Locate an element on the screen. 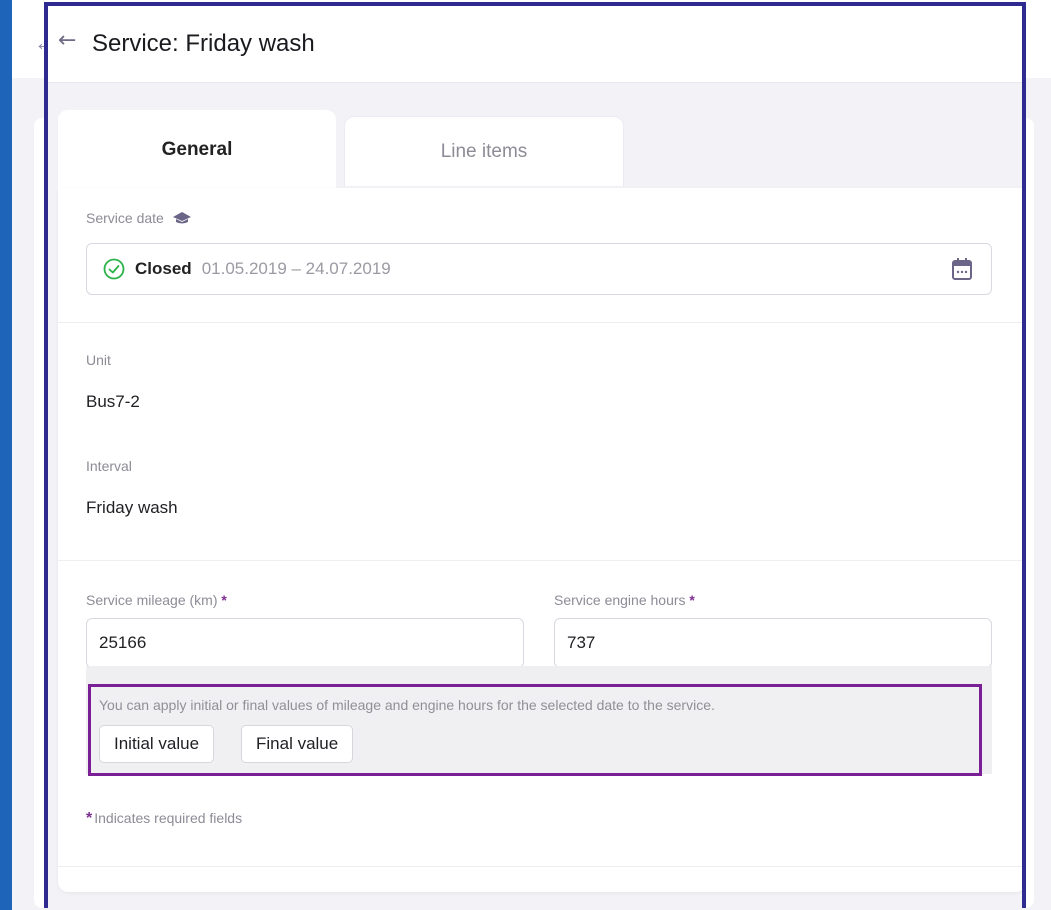 The width and height of the screenshot is (1051, 910). service-date-label: Service date is located at coordinates (139, 218).